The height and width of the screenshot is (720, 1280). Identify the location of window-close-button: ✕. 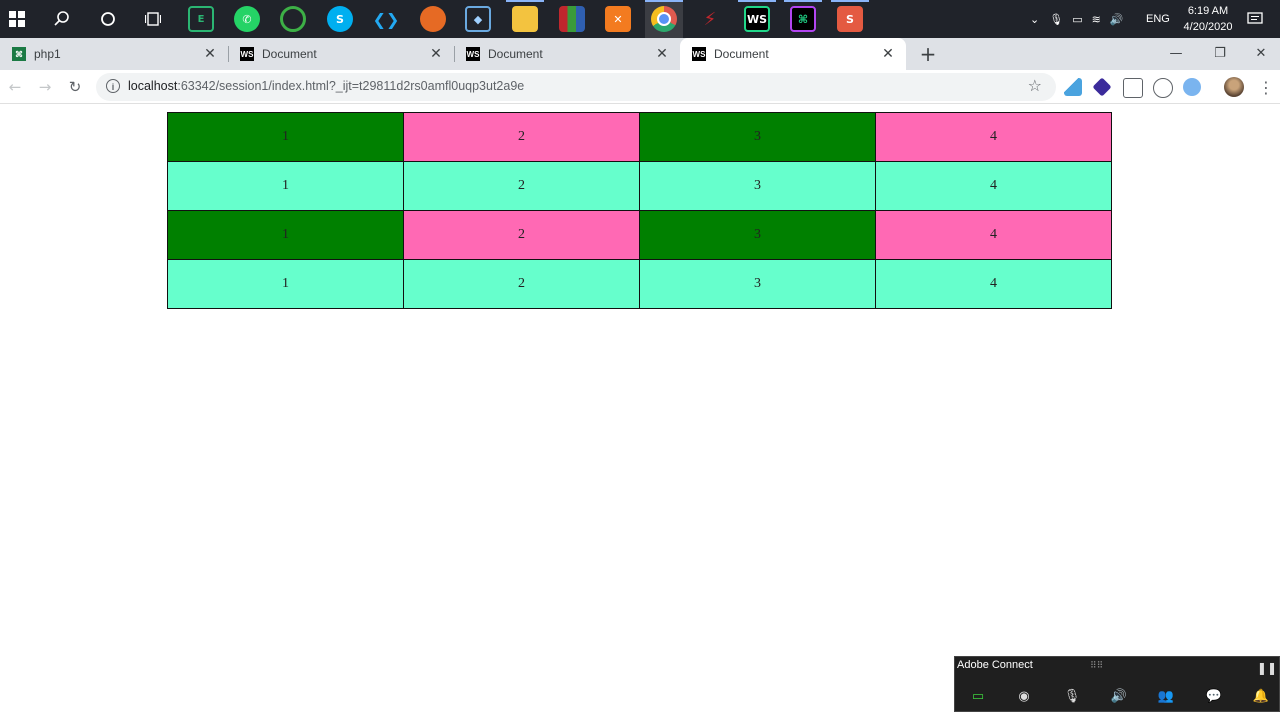
(1261, 53).